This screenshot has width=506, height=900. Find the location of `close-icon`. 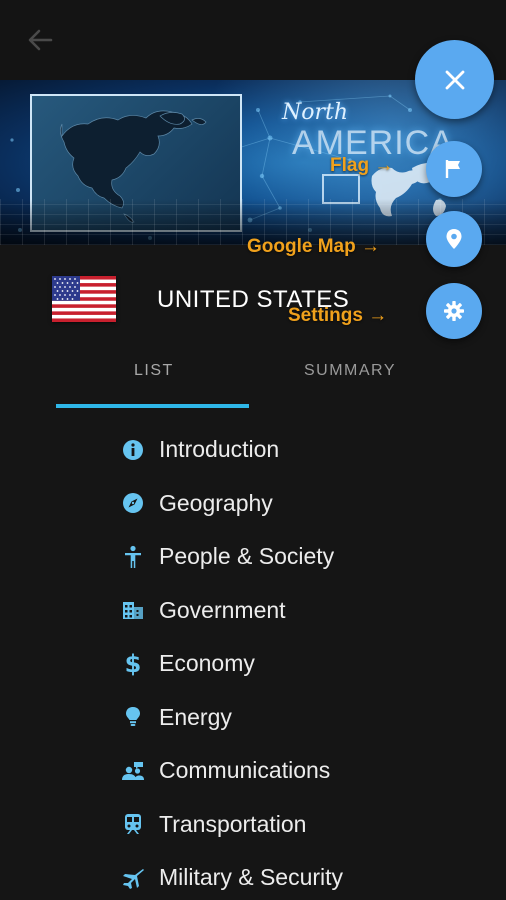

close-icon is located at coordinates (454, 79).